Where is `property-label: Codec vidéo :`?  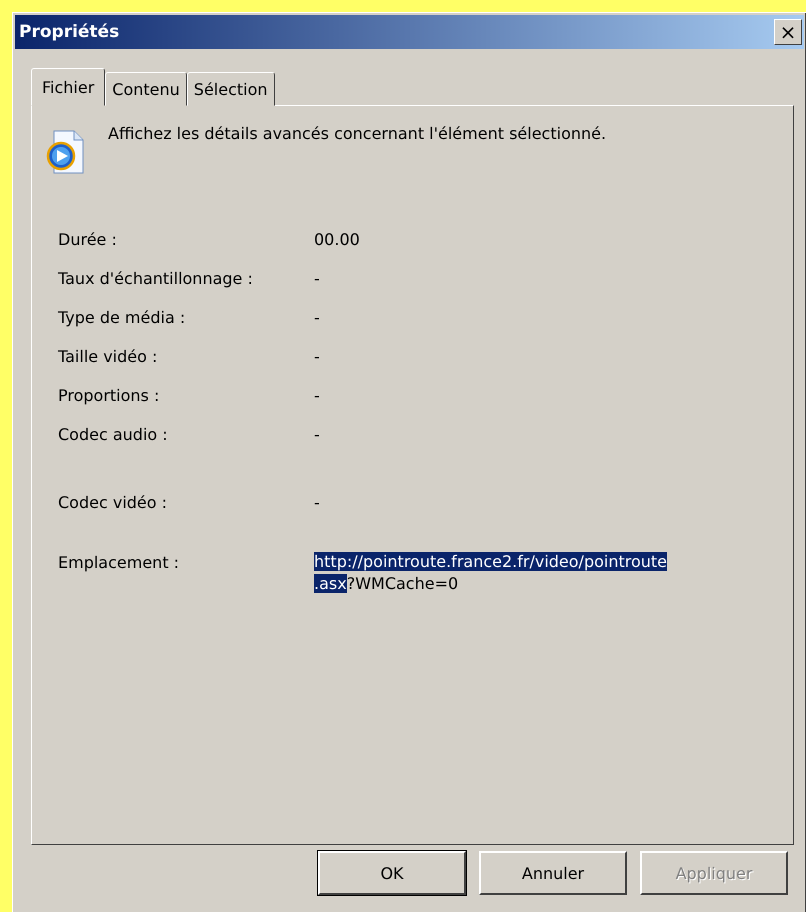
property-label: Codec vidéo : is located at coordinates (113, 503).